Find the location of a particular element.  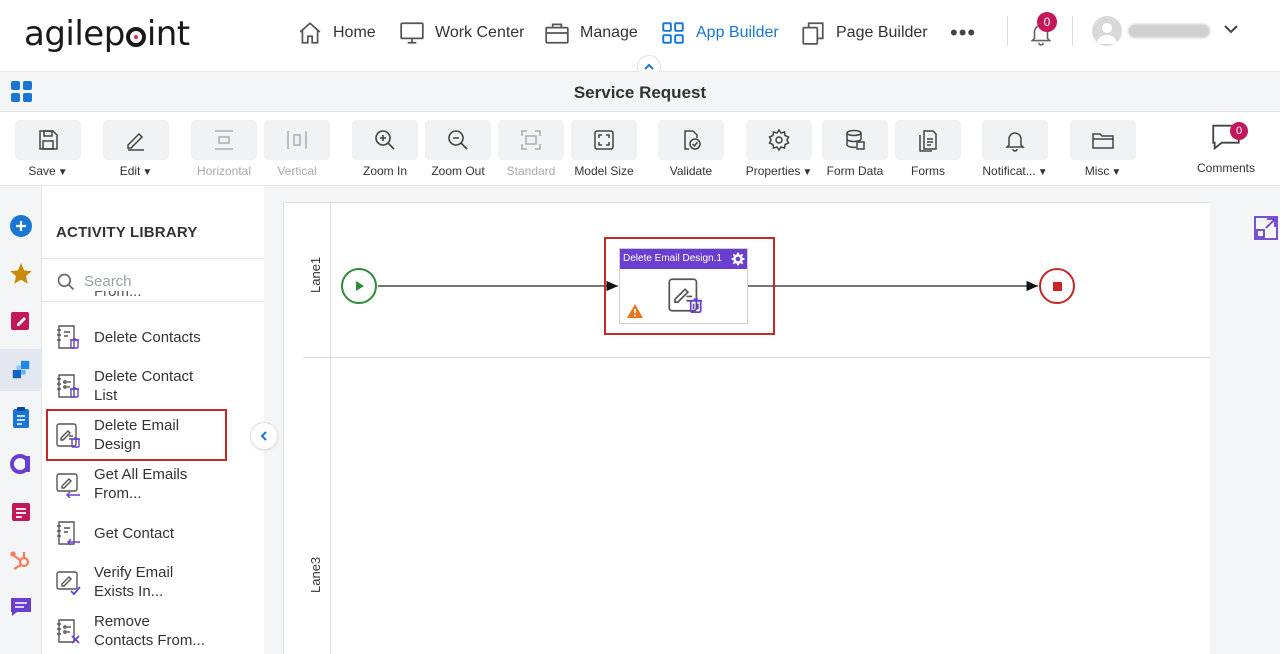

end-event is located at coordinates (1057, 286).